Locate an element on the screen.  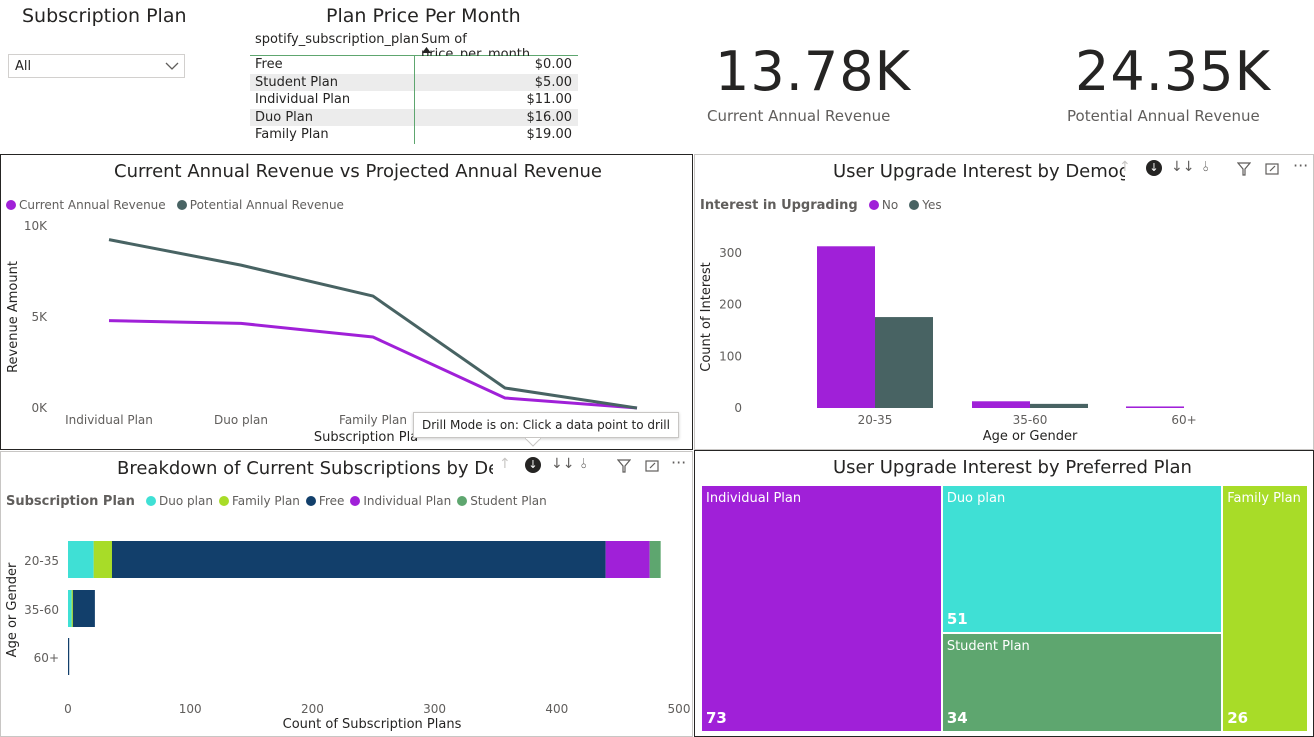
x-tick-label: Family Plan is located at coordinates (373, 420).